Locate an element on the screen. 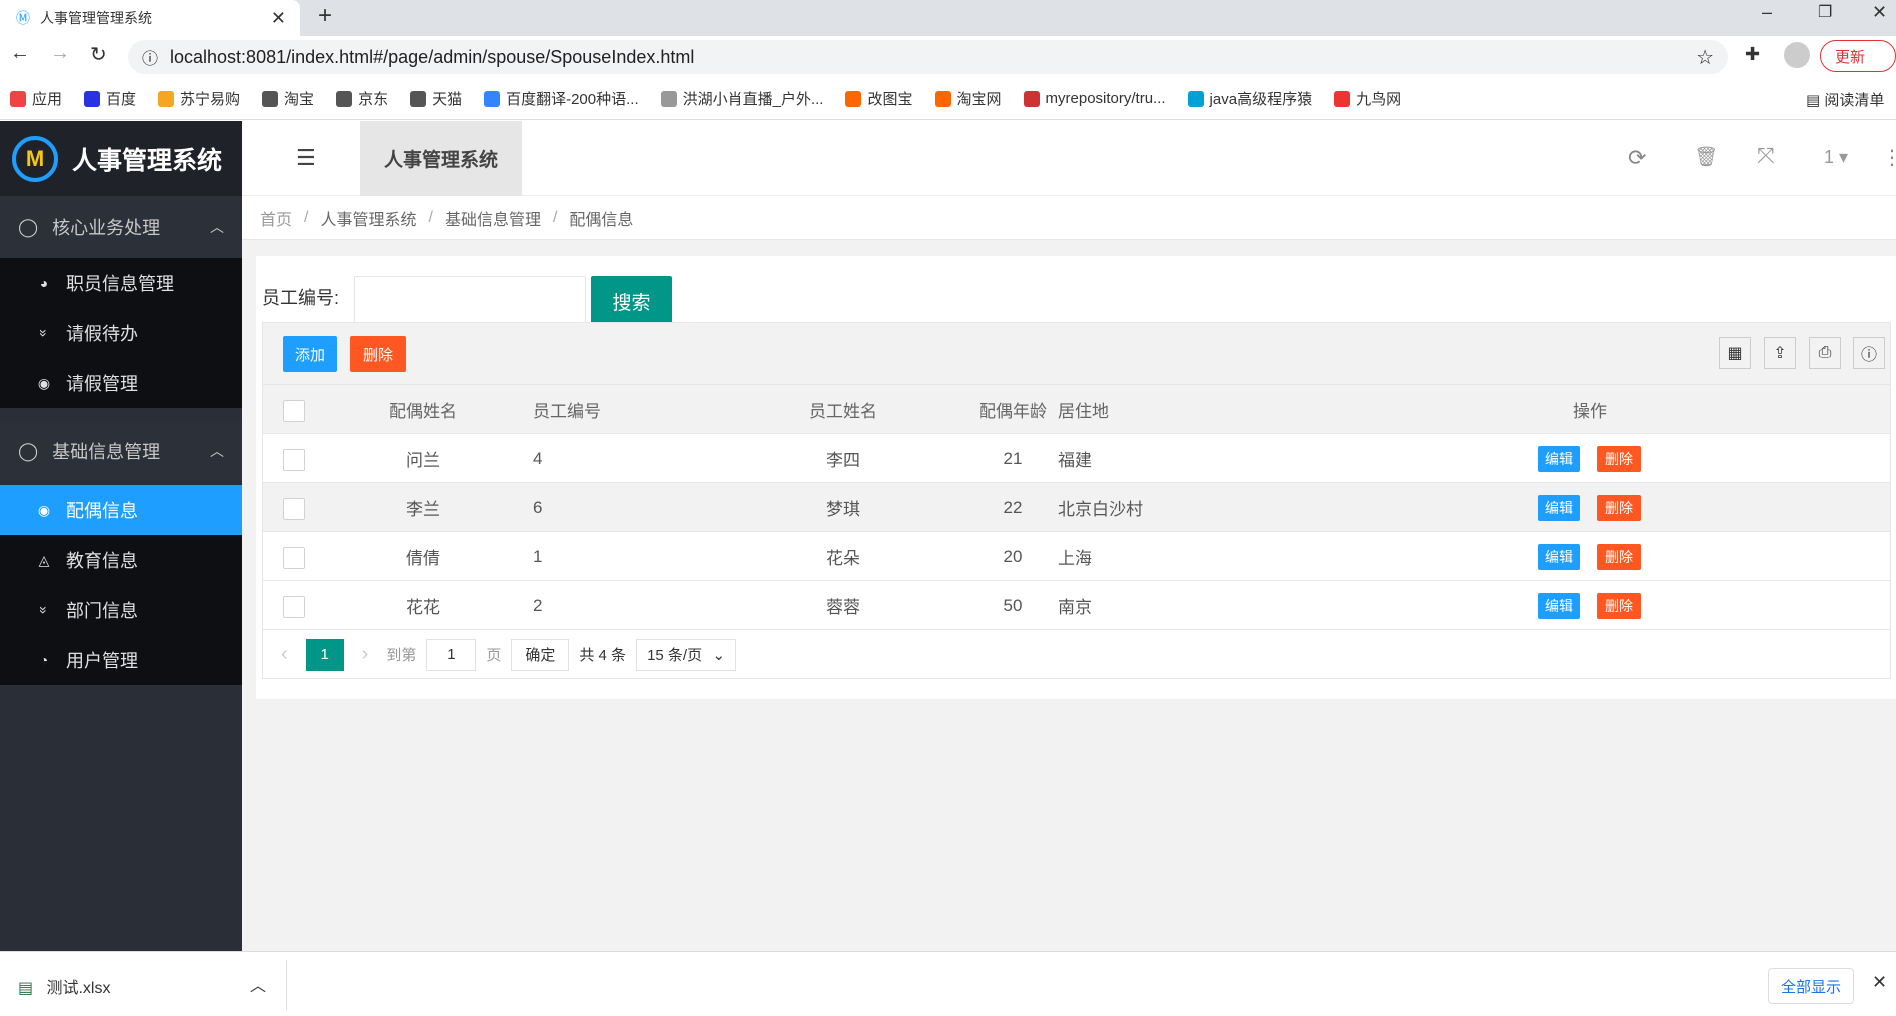 The width and height of the screenshot is (1896, 1016). table-cell: 福建 is located at coordinates (1075, 460).